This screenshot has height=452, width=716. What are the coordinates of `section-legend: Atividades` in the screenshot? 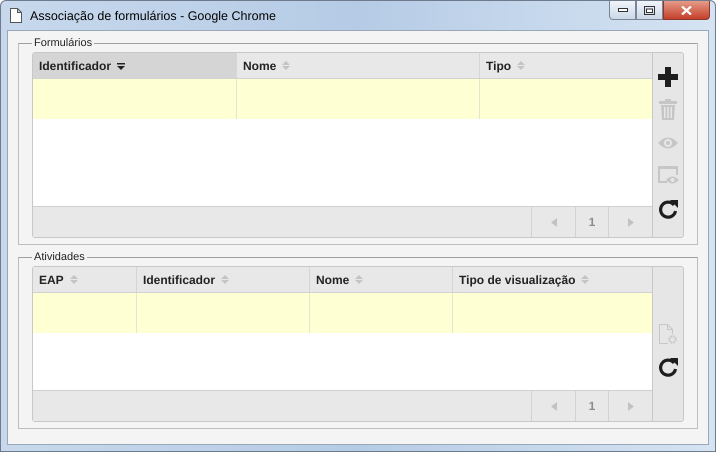 It's located at (59, 257).